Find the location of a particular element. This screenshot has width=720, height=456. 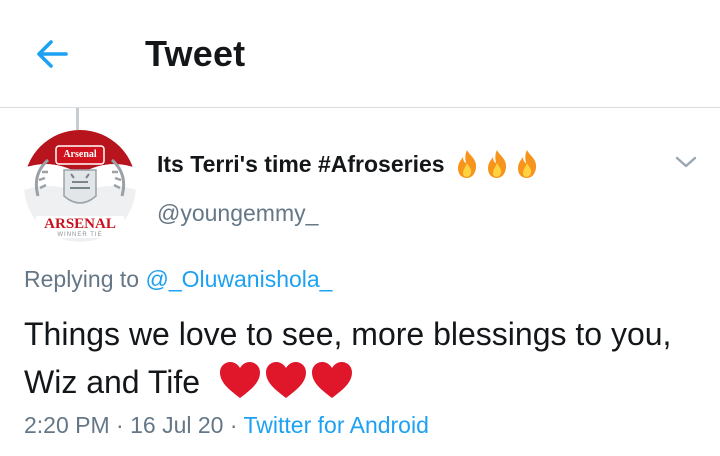

replying-to-line: Replying to @_Oluwanishola_ is located at coordinates (178, 279).